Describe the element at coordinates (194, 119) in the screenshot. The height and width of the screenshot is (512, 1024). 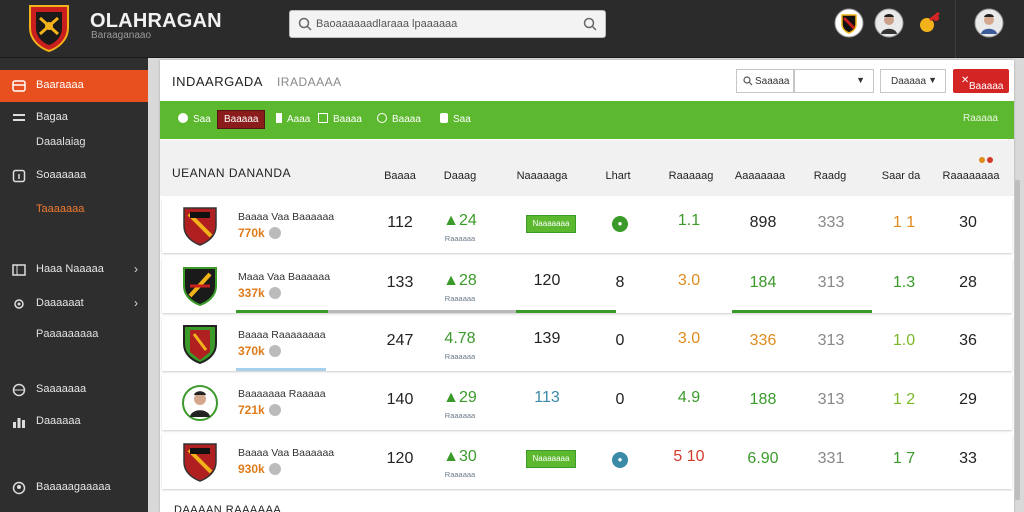
I see `tab-0: Saa` at that location.